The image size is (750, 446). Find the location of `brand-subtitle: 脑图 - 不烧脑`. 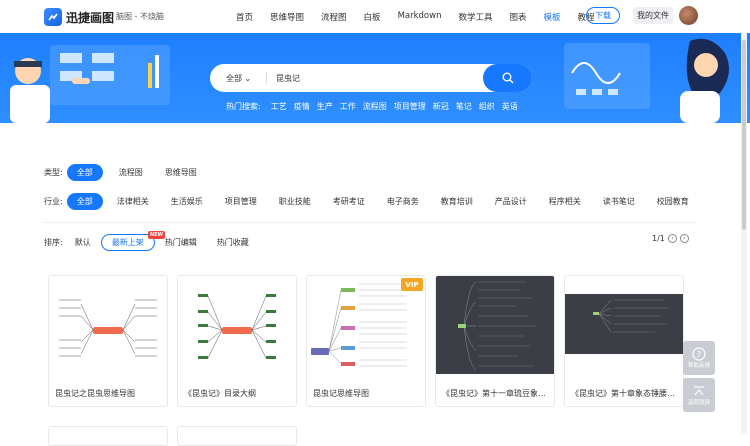

brand-subtitle: 脑图 - 不烧脑 is located at coordinates (140, 16).